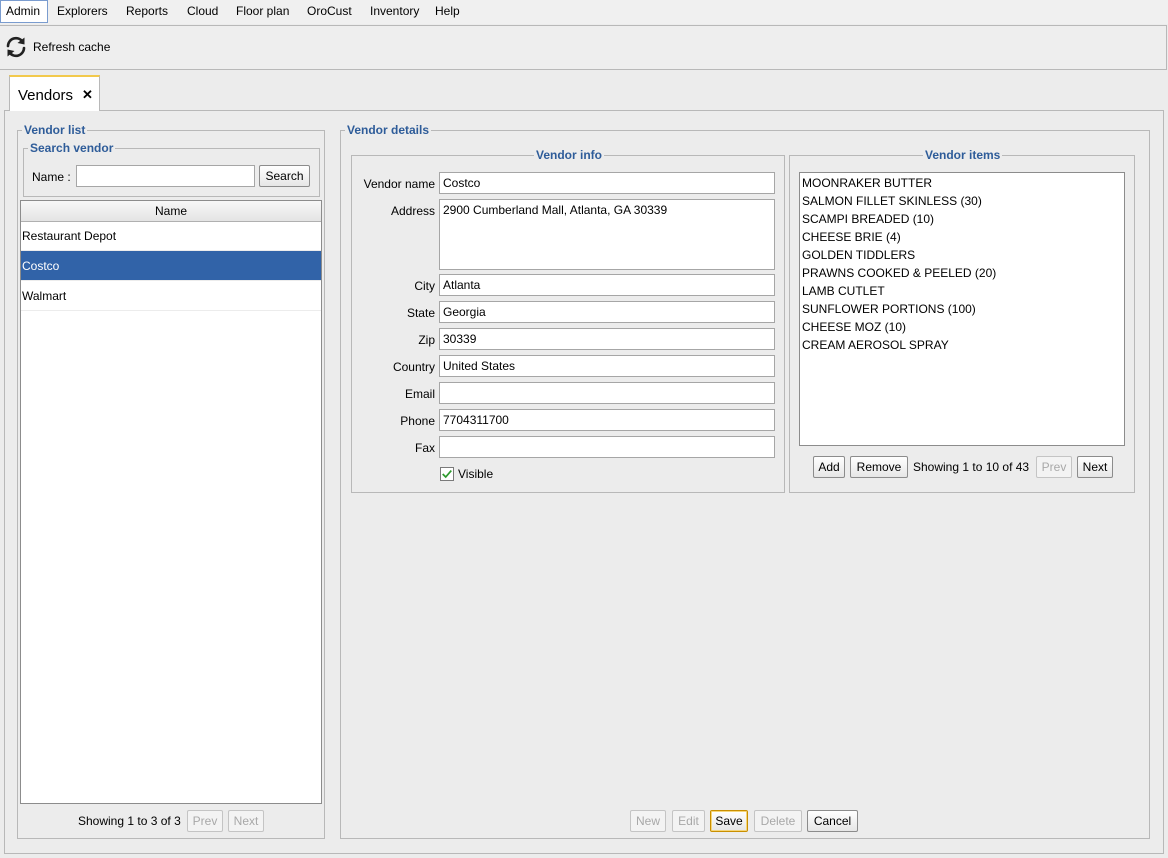 The image size is (1168, 858). What do you see at coordinates (607, 366) in the screenshot?
I see `country-field: United States` at bounding box center [607, 366].